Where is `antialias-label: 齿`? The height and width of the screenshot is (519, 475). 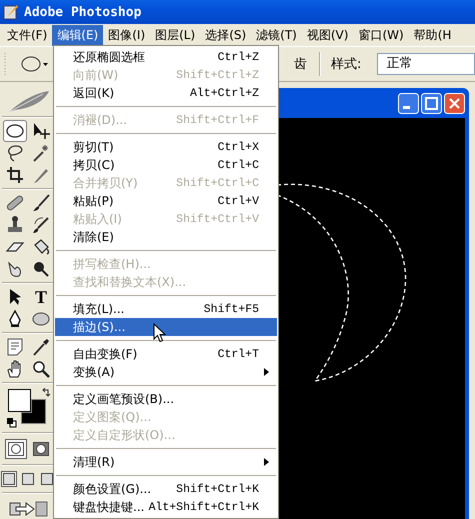 antialias-label: 齿 is located at coordinates (300, 64).